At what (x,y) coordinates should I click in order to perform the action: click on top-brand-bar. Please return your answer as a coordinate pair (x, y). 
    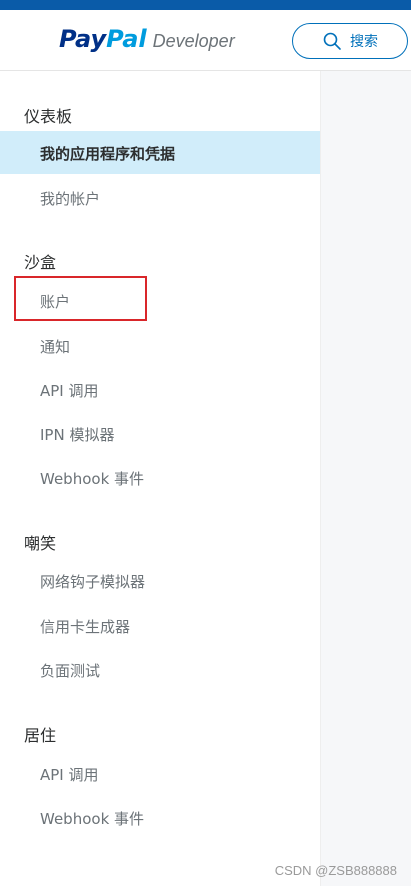
    Looking at the image, I should click on (205, 5).